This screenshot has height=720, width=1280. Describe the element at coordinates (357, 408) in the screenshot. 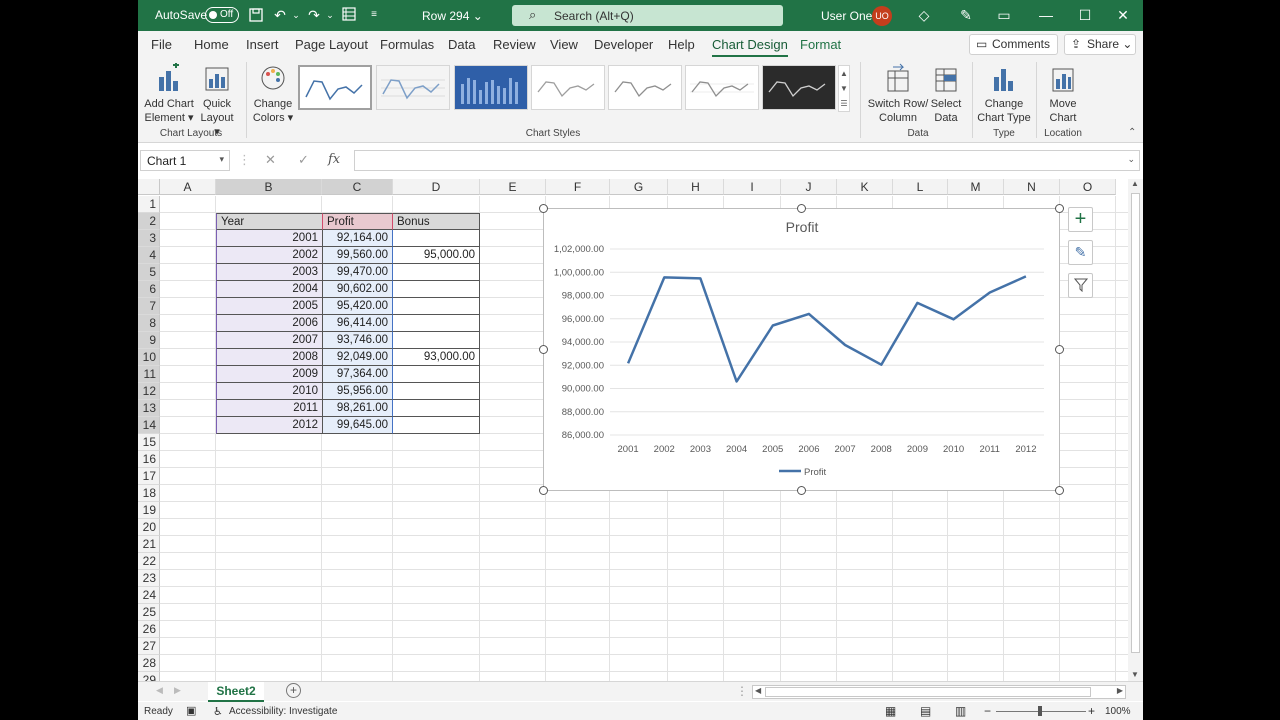

I see `cell-C13: 98,261.00` at that location.